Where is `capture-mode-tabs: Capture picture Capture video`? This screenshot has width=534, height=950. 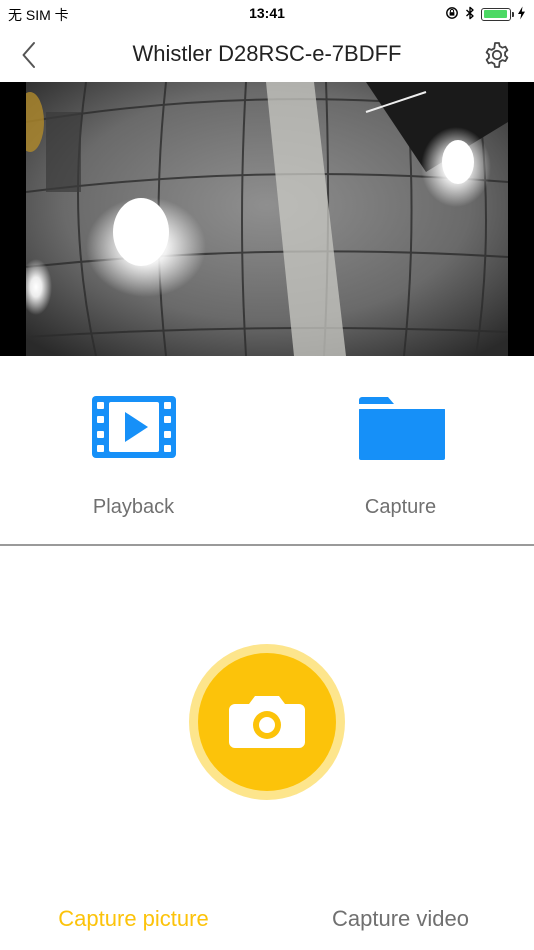
capture-mode-tabs: Capture picture Capture video is located at coordinates (267, 926).